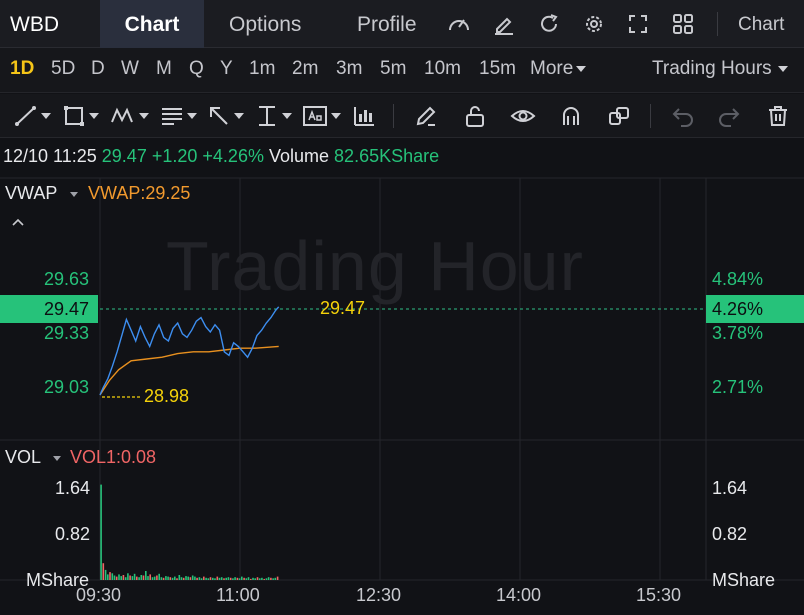  I want to click on time-tick-1530: 15:30, so click(659, 595).